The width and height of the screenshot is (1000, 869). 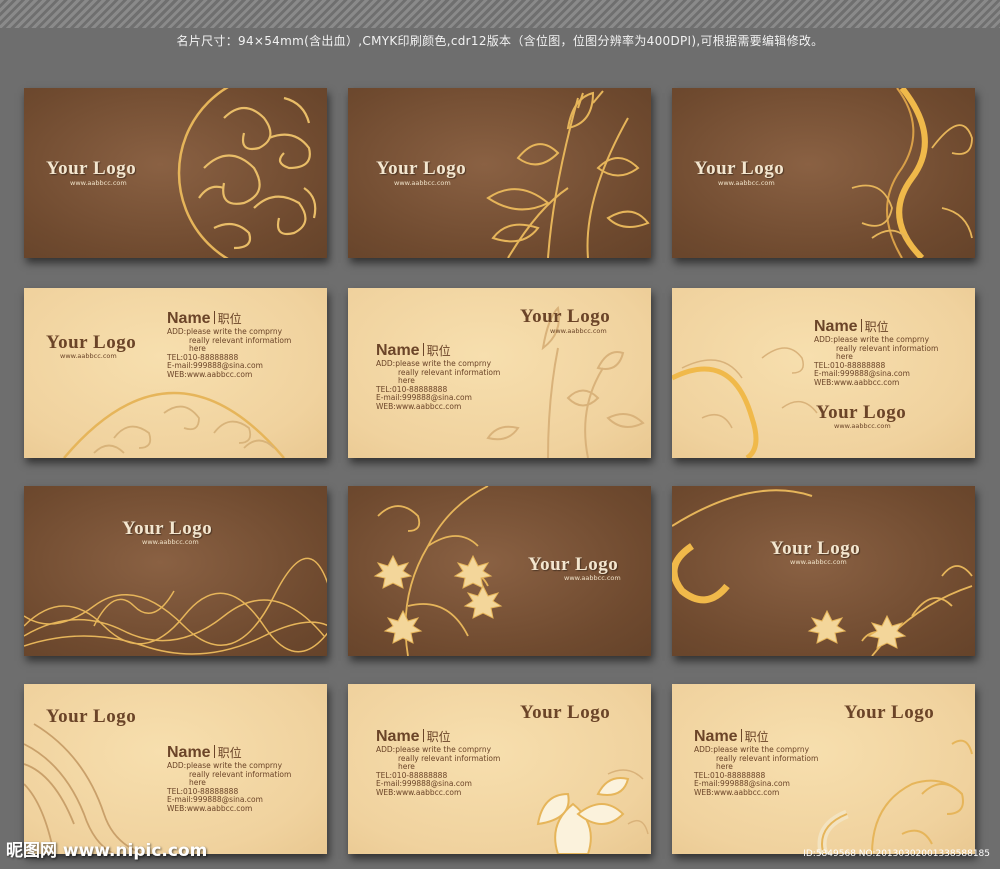 What do you see at coordinates (896, 854) in the screenshot?
I see `image-id-text: ID:5849568 NO:20130302001338588185` at bounding box center [896, 854].